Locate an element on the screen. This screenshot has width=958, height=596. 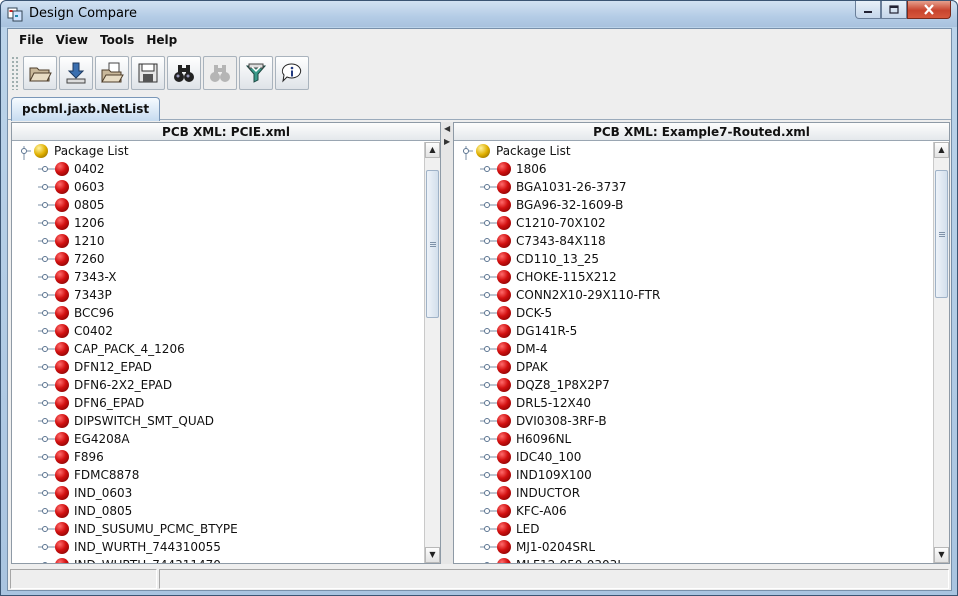
find-button is located at coordinates (184, 73).